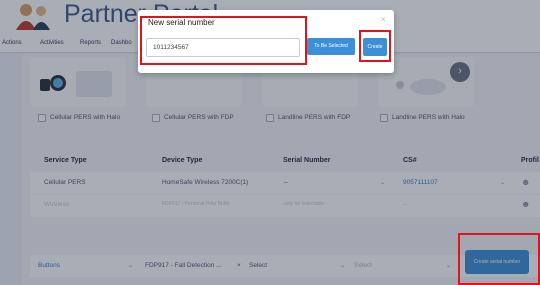  What do you see at coordinates (181, 22) in the screenshot?
I see `modal-title: New serial number` at bounding box center [181, 22].